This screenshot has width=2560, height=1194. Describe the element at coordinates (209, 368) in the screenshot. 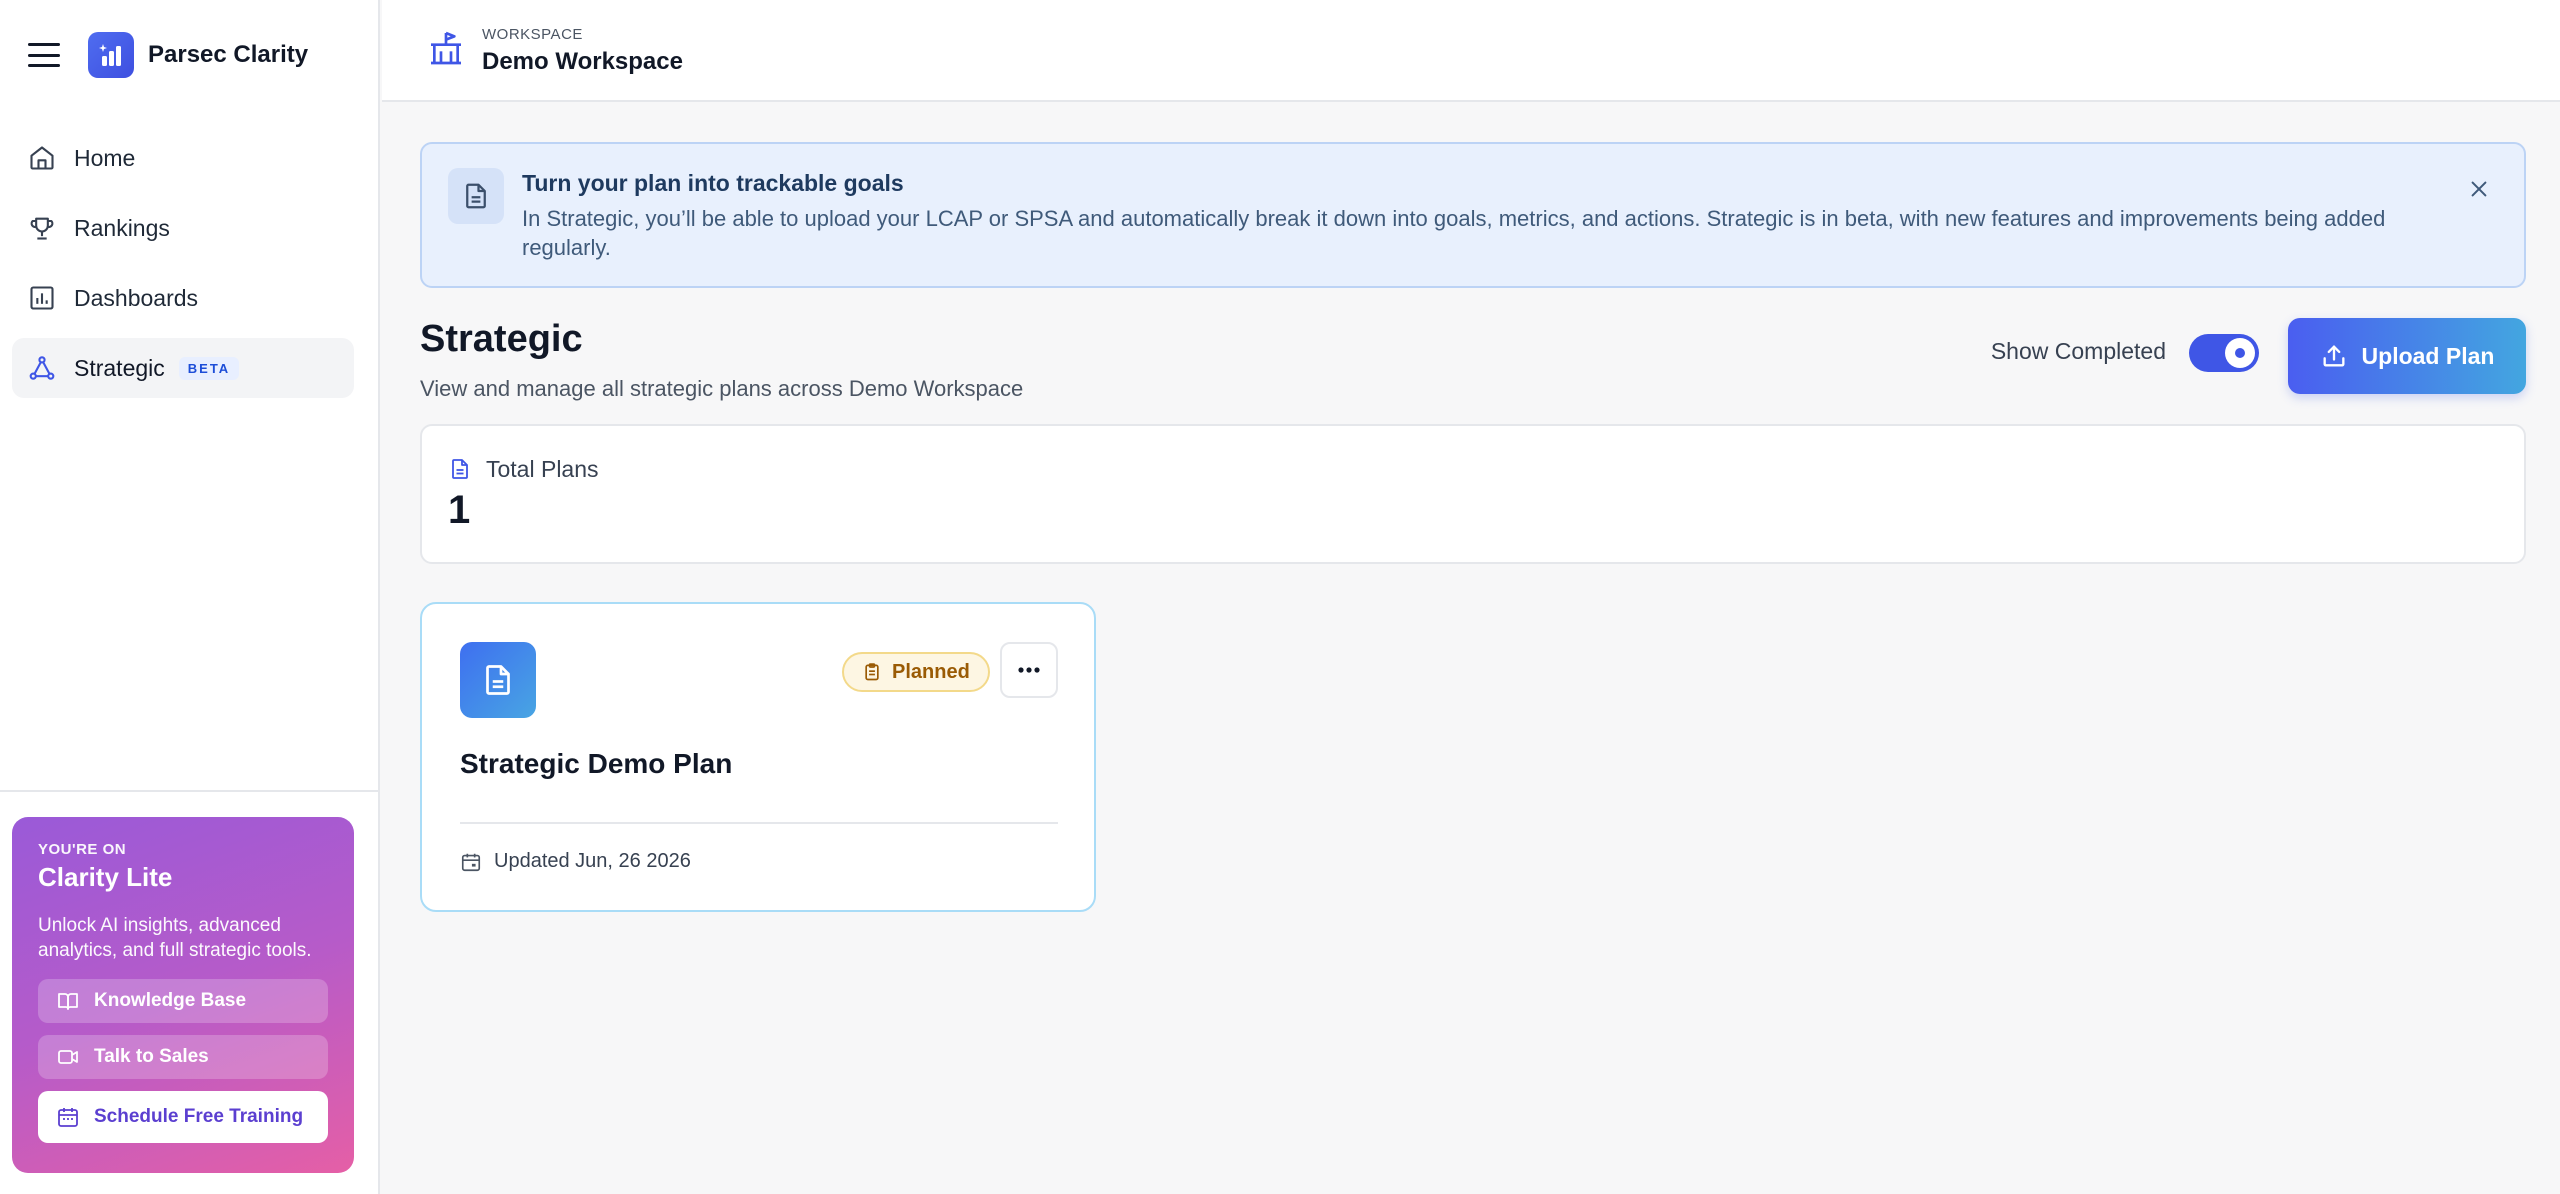

I see `beta-badge: BETA` at that location.